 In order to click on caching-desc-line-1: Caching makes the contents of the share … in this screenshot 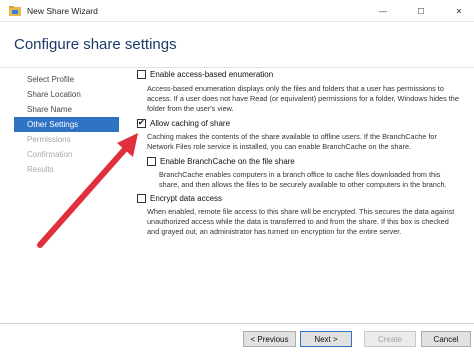, I will do `click(292, 136)`.